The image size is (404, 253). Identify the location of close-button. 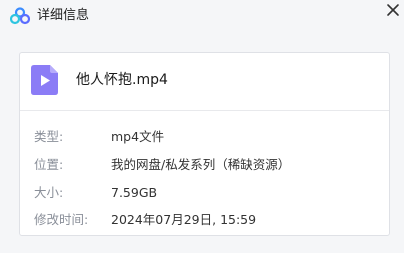
(393, 10).